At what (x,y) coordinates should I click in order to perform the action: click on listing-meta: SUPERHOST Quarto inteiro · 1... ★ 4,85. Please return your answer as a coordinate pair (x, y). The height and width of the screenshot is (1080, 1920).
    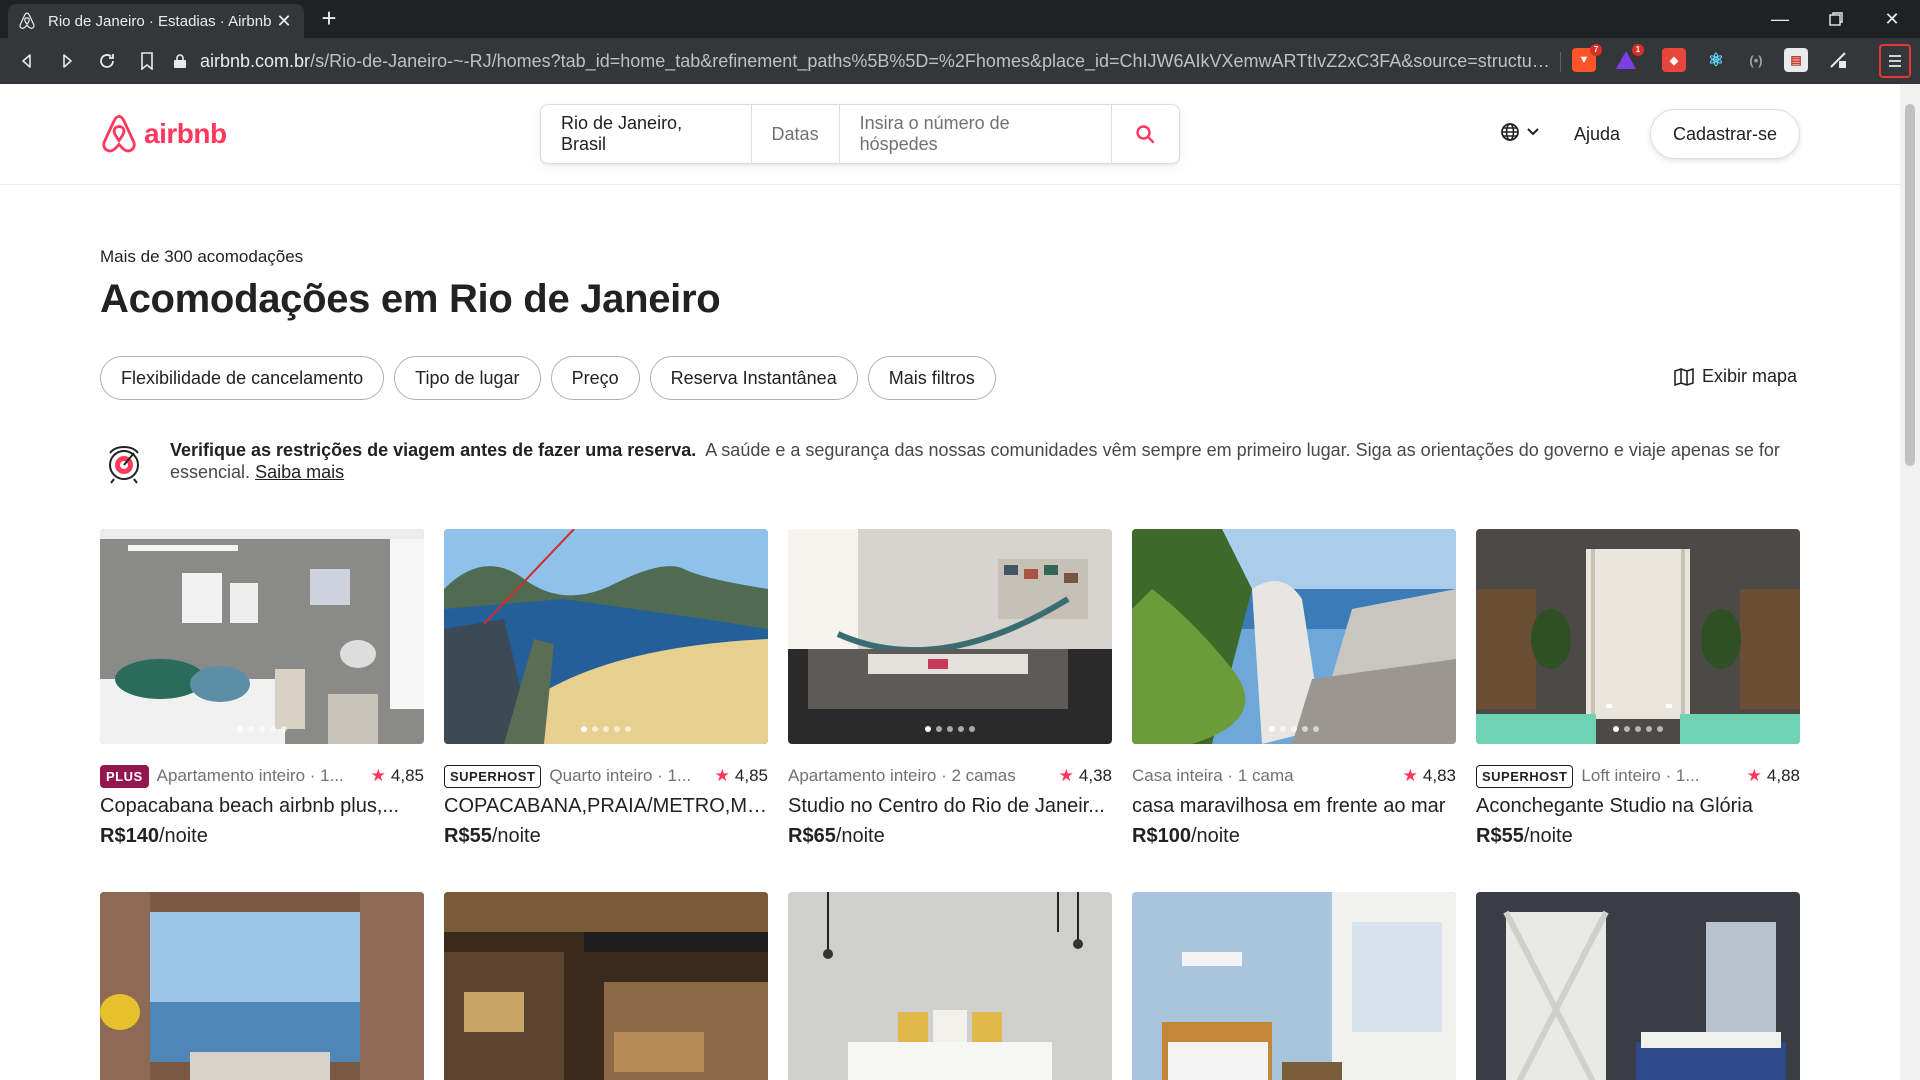
    Looking at the image, I should click on (606, 776).